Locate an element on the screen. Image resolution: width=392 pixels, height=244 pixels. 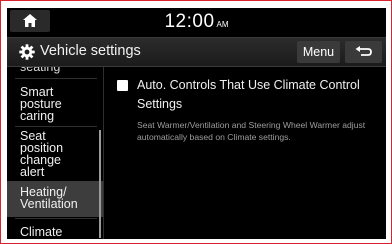
auto-climate-controls-checkbox is located at coordinates (122, 85).